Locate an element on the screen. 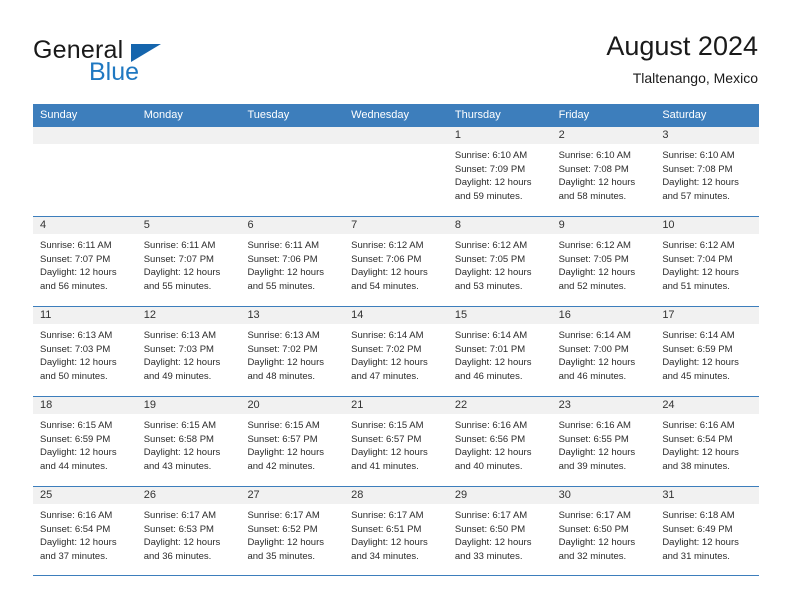 This screenshot has height=612, width=792. sunrise-text: Sunrise: 6:16 AM is located at coordinates (76, 515).